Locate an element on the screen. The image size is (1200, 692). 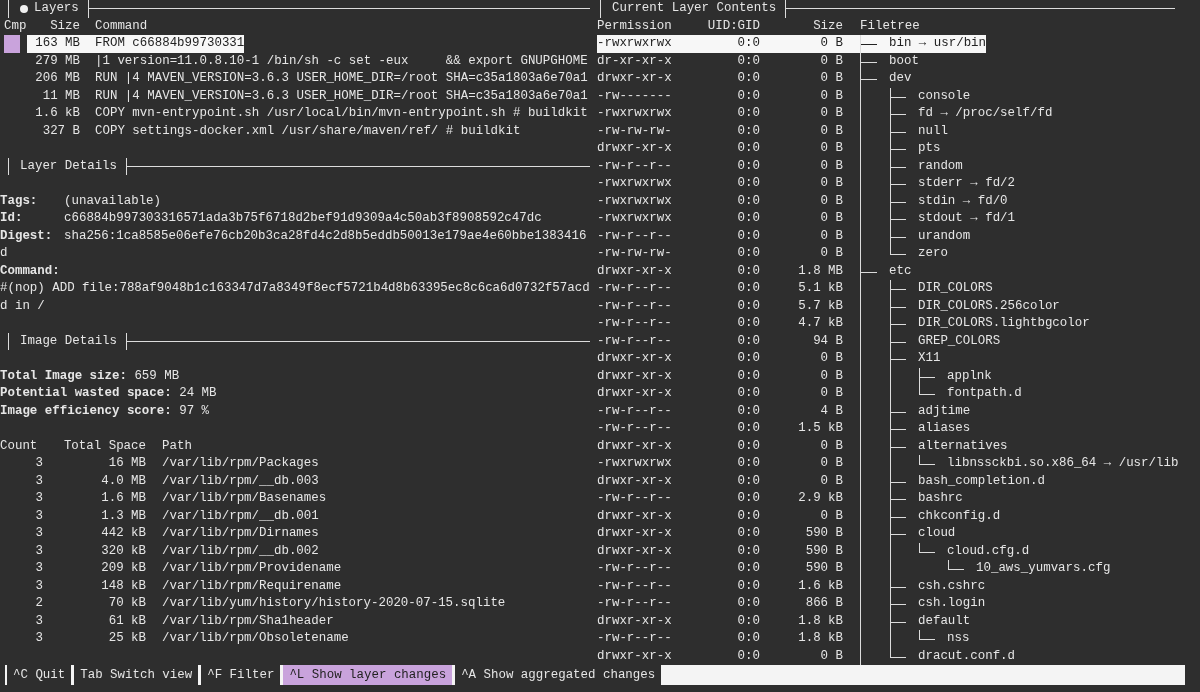
file-name: random is located at coordinates (940, 166).